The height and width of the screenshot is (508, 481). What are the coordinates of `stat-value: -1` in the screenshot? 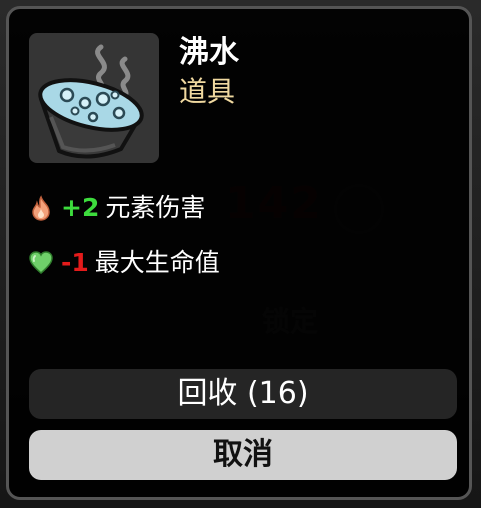 It's located at (75, 262).